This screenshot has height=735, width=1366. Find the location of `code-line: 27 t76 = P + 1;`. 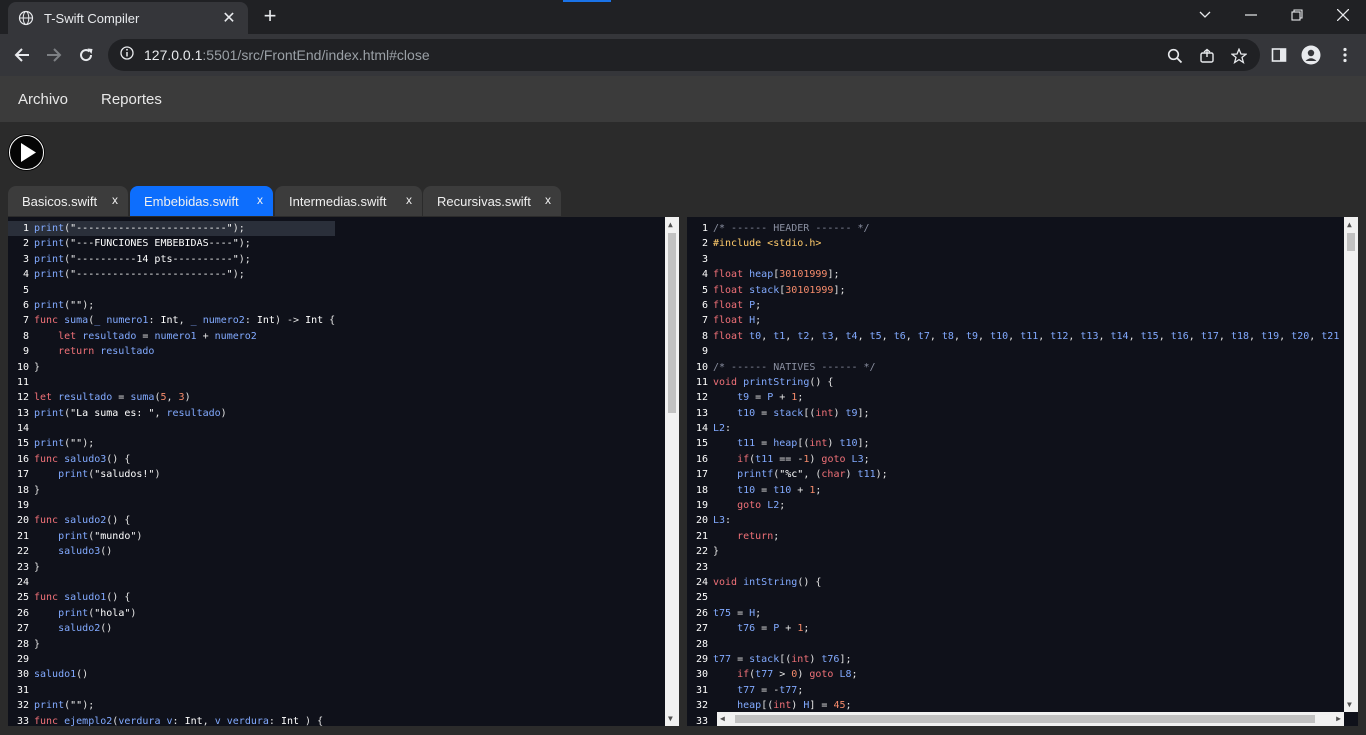

code-line: 27 t76 = P + 1; is located at coordinates (1013, 628).